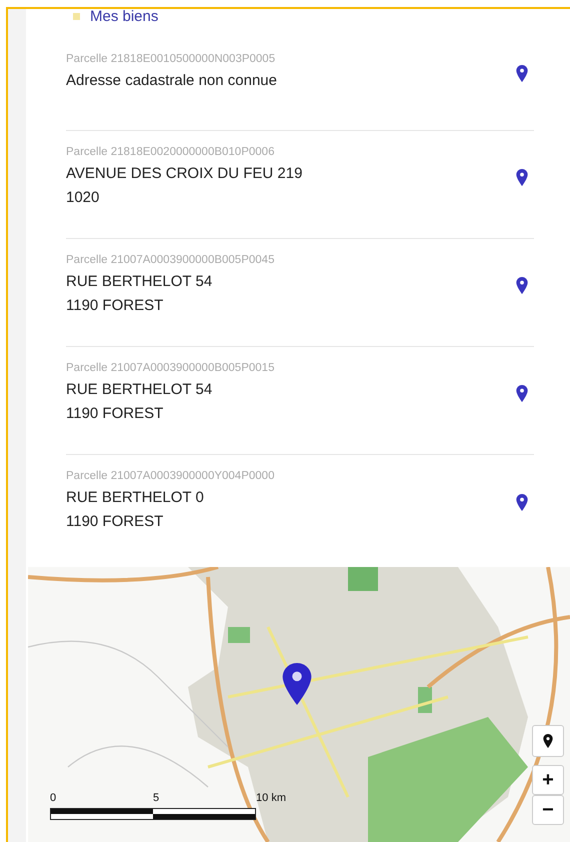  What do you see at coordinates (53, 798) in the screenshot?
I see `scale-label: 0` at bounding box center [53, 798].